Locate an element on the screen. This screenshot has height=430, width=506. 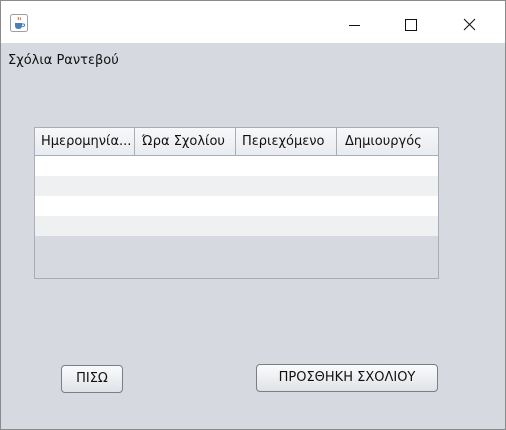
close-button is located at coordinates (470, 22).